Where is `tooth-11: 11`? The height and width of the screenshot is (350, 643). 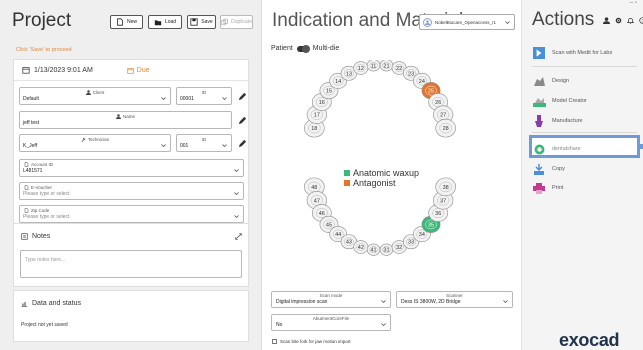 tooth-11: 11 is located at coordinates (373, 66).